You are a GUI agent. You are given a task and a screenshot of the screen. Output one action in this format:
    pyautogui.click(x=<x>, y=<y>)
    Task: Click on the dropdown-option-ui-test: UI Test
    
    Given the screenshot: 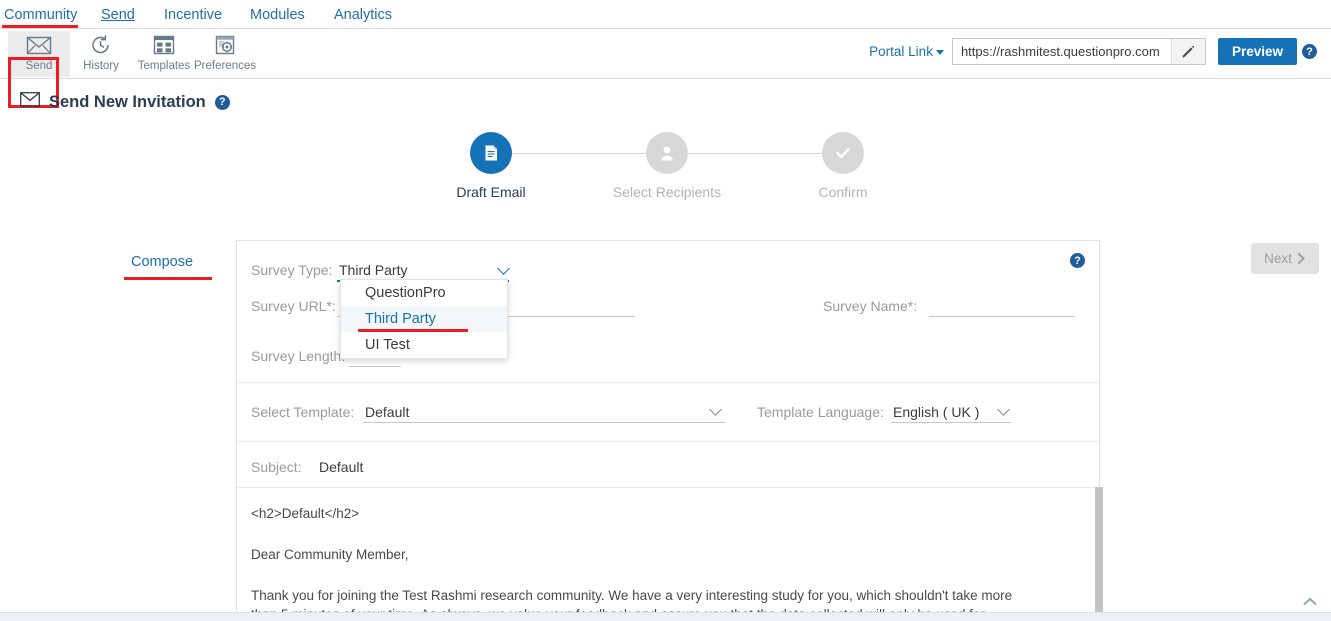 What is the action you would take?
    pyautogui.click(x=424, y=345)
    